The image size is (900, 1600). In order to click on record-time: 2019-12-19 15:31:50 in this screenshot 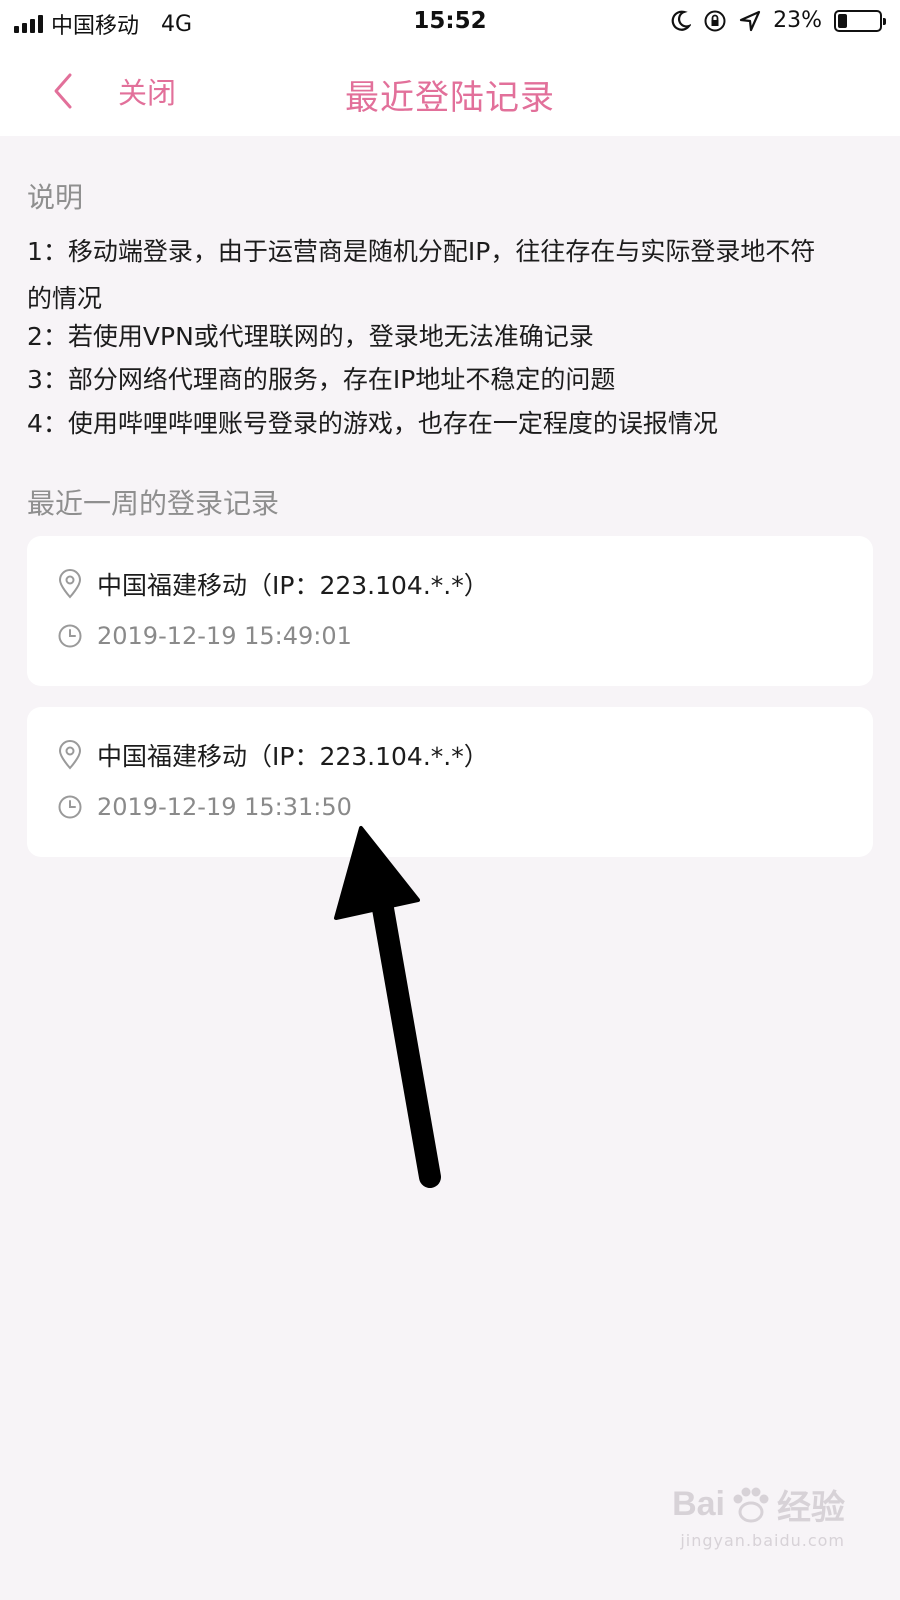, I will do `click(224, 807)`.